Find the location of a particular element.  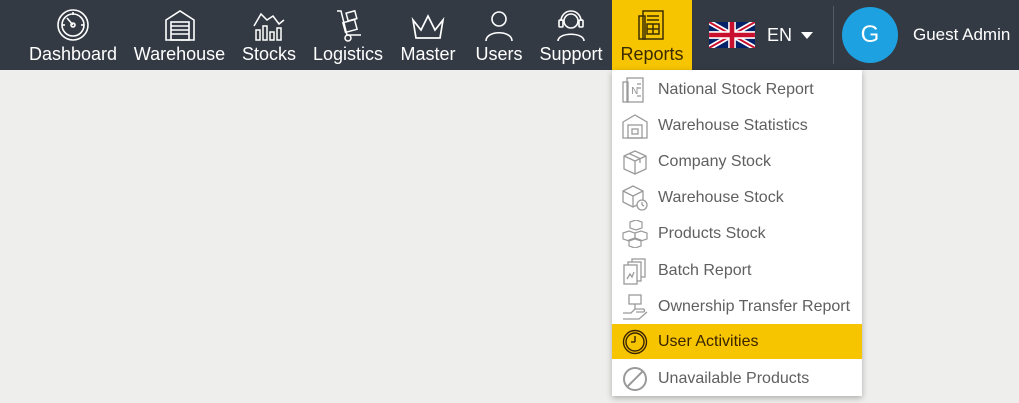

menu-item-label: Unavailable Products is located at coordinates (734, 378).